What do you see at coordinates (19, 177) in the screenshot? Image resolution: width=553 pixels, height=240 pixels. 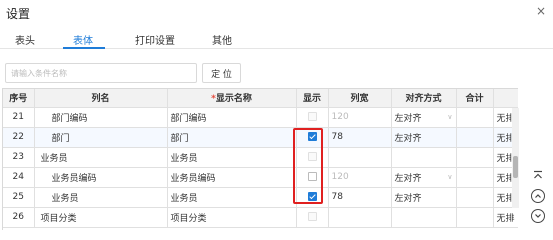 I see `row-seq: 24` at bounding box center [19, 177].